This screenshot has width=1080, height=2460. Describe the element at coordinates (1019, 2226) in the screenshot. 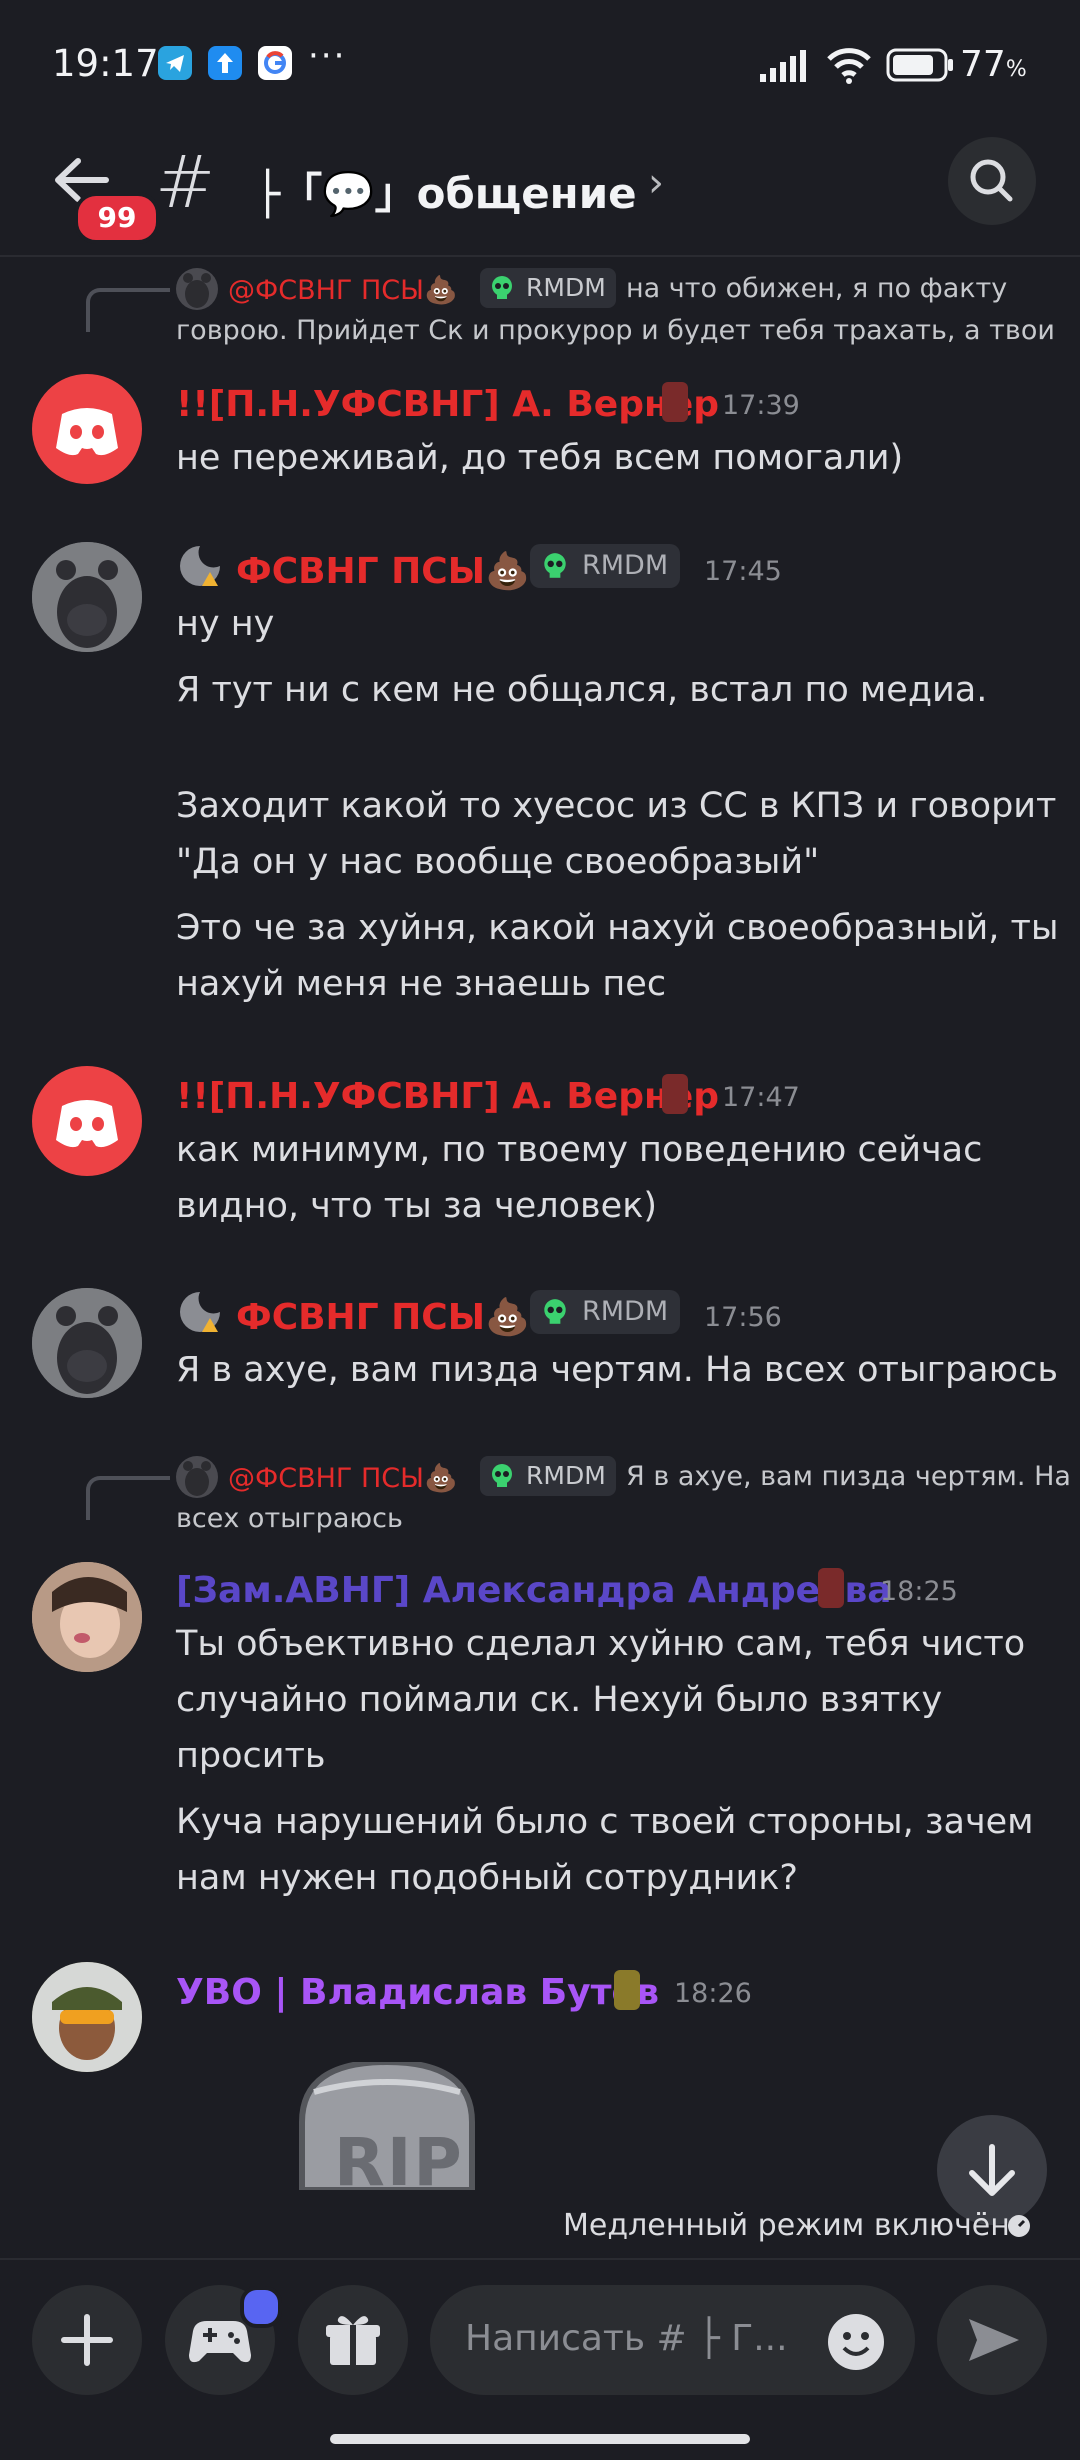

I see `timer-icon` at that location.